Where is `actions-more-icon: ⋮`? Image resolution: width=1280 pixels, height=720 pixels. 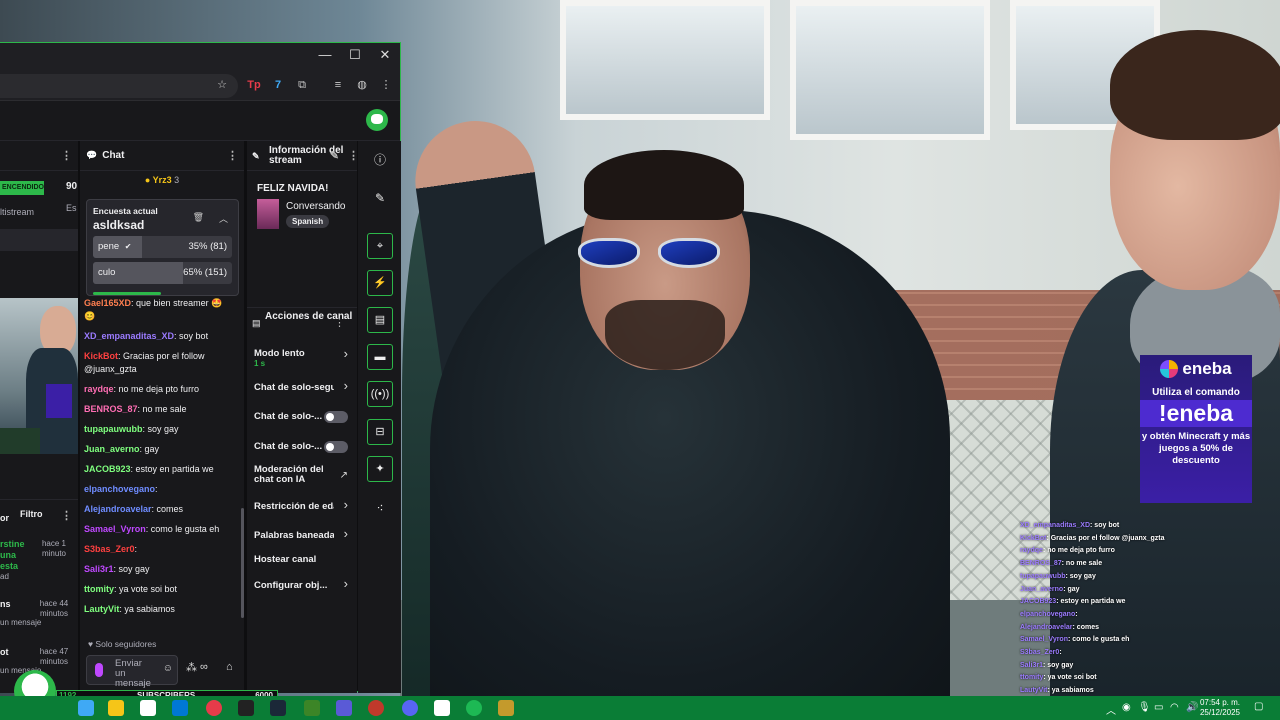
actions-more-icon: ⋮ is located at coordinates (339, 322).